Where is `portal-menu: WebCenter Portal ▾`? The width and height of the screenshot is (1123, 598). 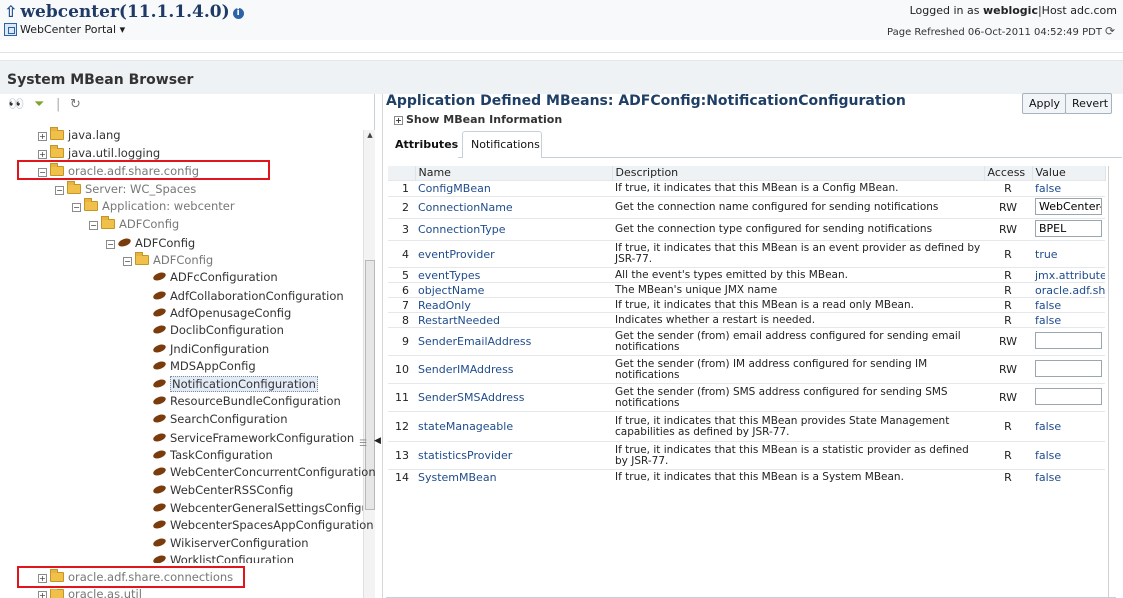
portal-menu: WebCenter Portal ▾ is located at coordinates (64, 29).